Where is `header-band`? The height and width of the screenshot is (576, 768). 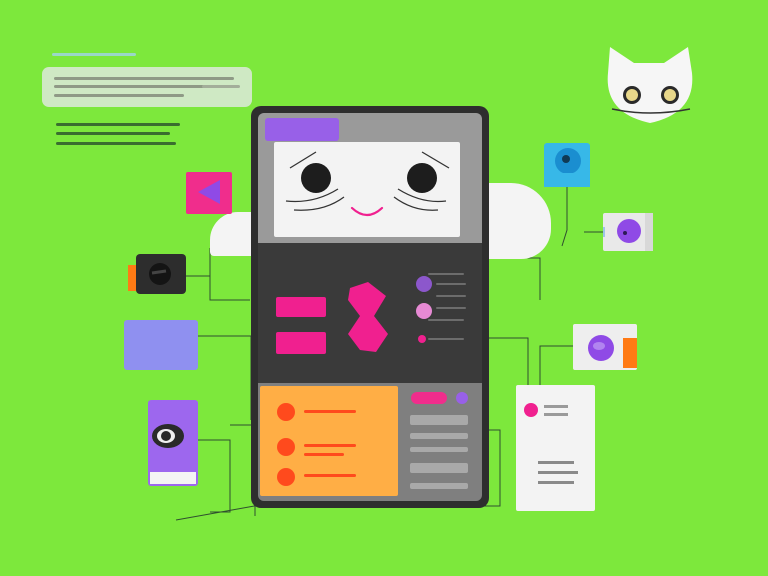 header-band is located at coordinates (370, 178).